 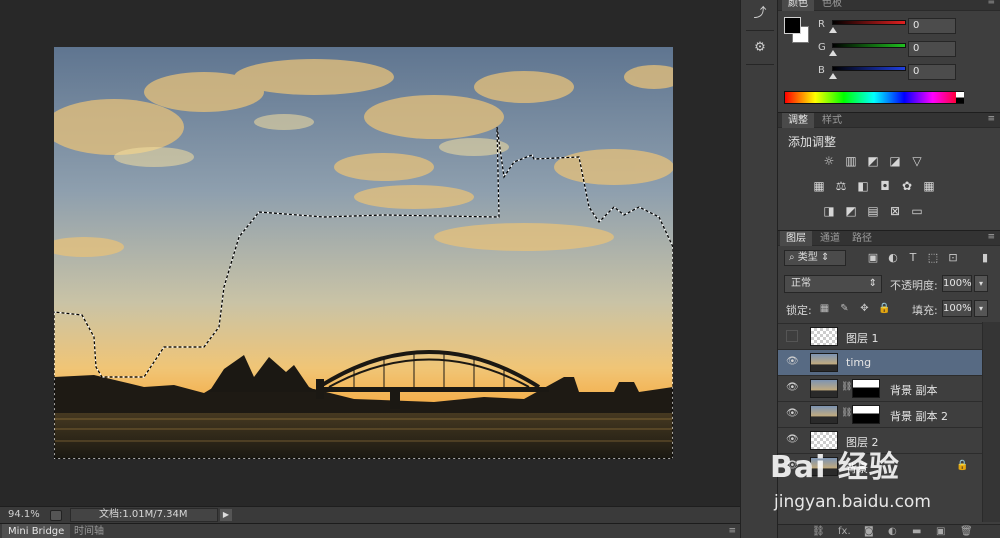 I want to click on tab-channels: 通道, so click(x=830, y=238).